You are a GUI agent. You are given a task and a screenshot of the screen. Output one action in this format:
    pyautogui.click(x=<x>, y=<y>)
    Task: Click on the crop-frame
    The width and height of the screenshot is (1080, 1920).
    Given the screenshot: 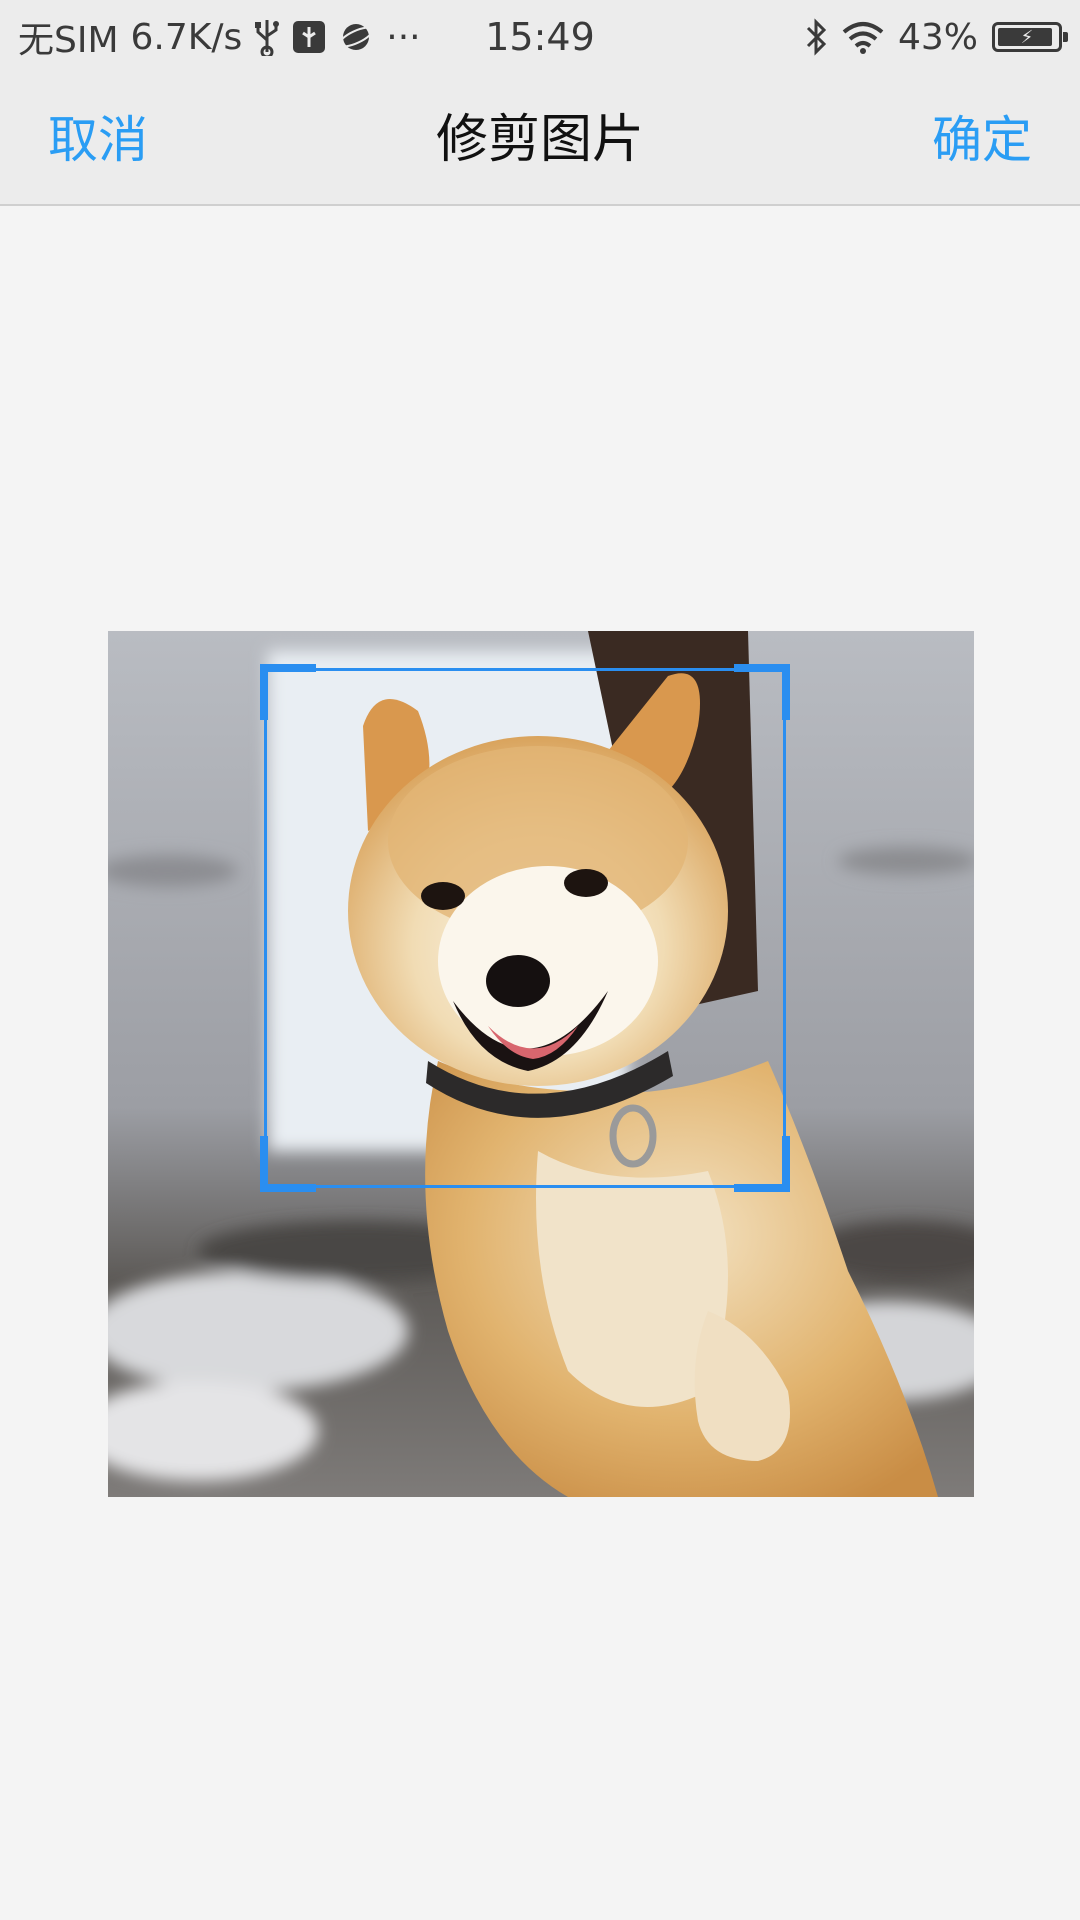 What is the action you would take?
    pyautogui.click(x=525, y=928)
    